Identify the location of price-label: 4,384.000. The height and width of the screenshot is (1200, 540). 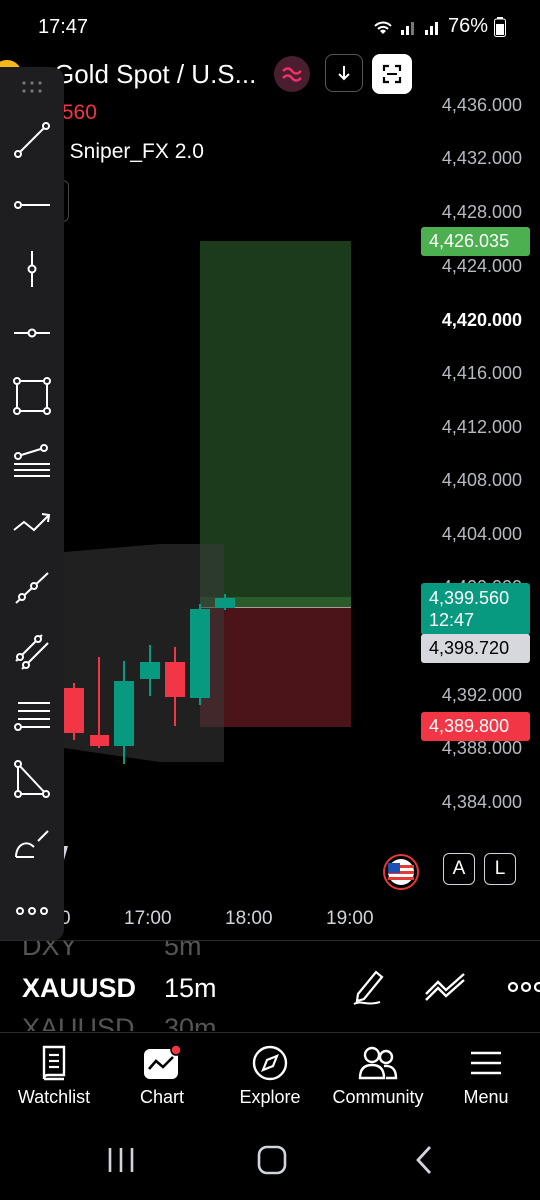
(481, 802).